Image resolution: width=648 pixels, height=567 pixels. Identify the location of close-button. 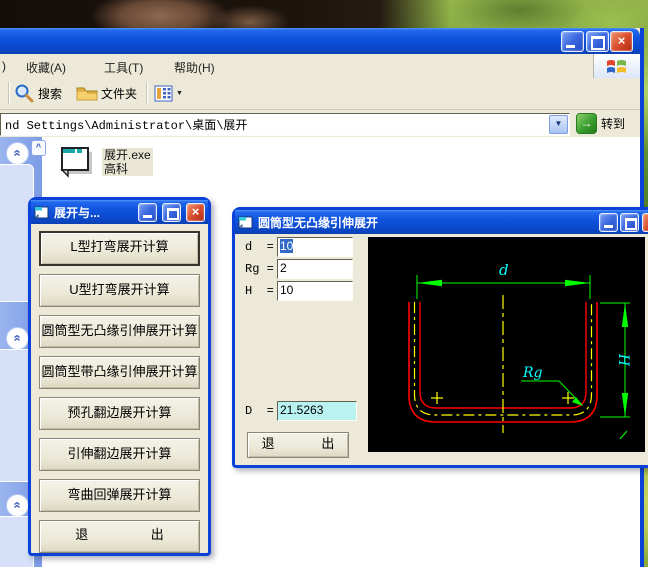
(645, 222).